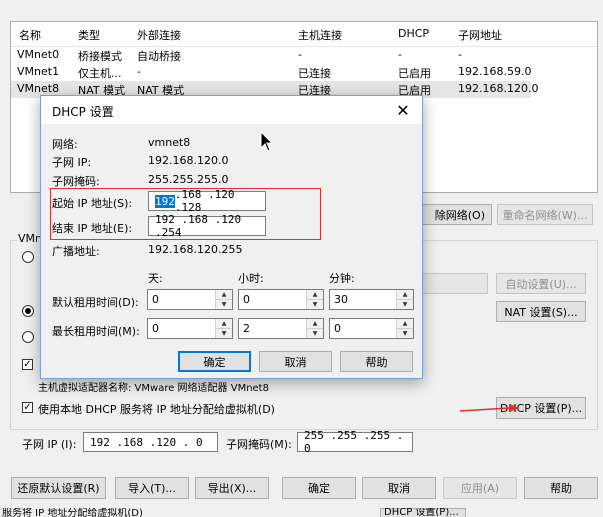 This screenshot has width=603, height=517. I want to click on bridge-radio, so click(28, 257).